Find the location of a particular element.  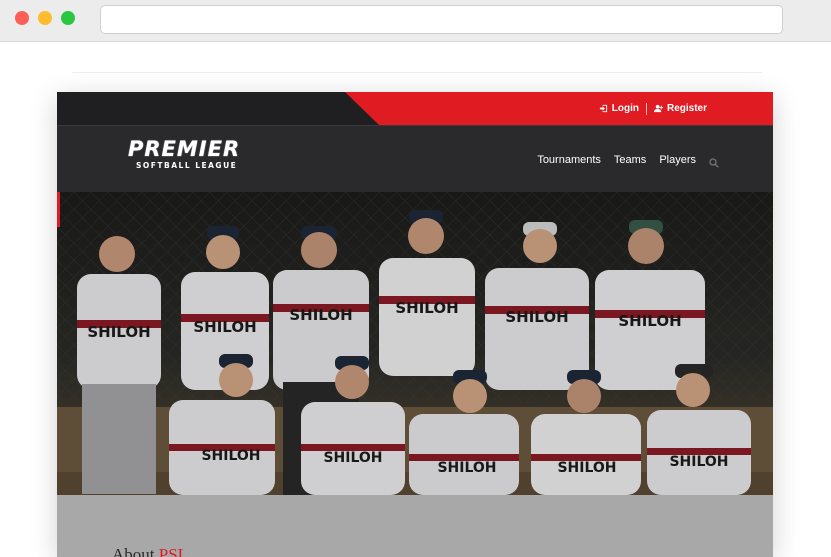

login-label: Login is located at coordinates (625, 108).